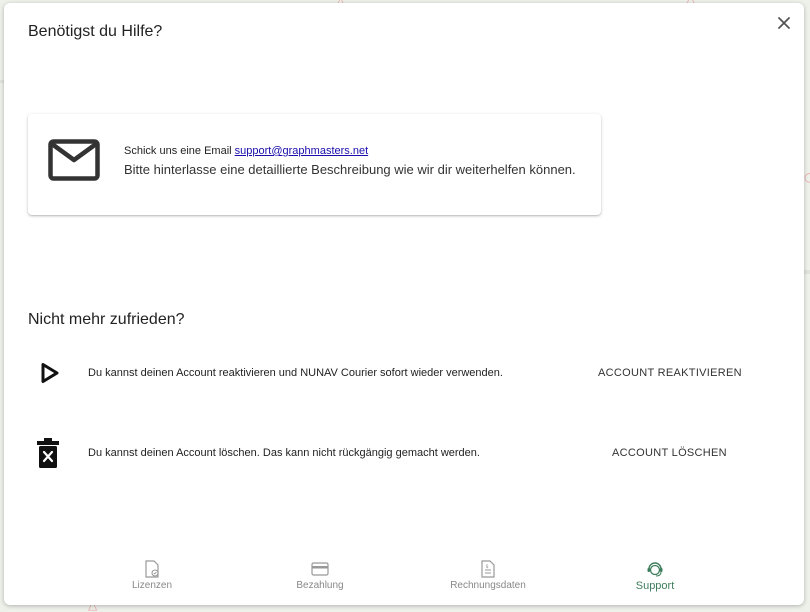  What do you see at coordinates (95, 31) in the screenshot?
I see `dialog-title: Benötigst du Hilfe?` at bounding box center [95, 31].